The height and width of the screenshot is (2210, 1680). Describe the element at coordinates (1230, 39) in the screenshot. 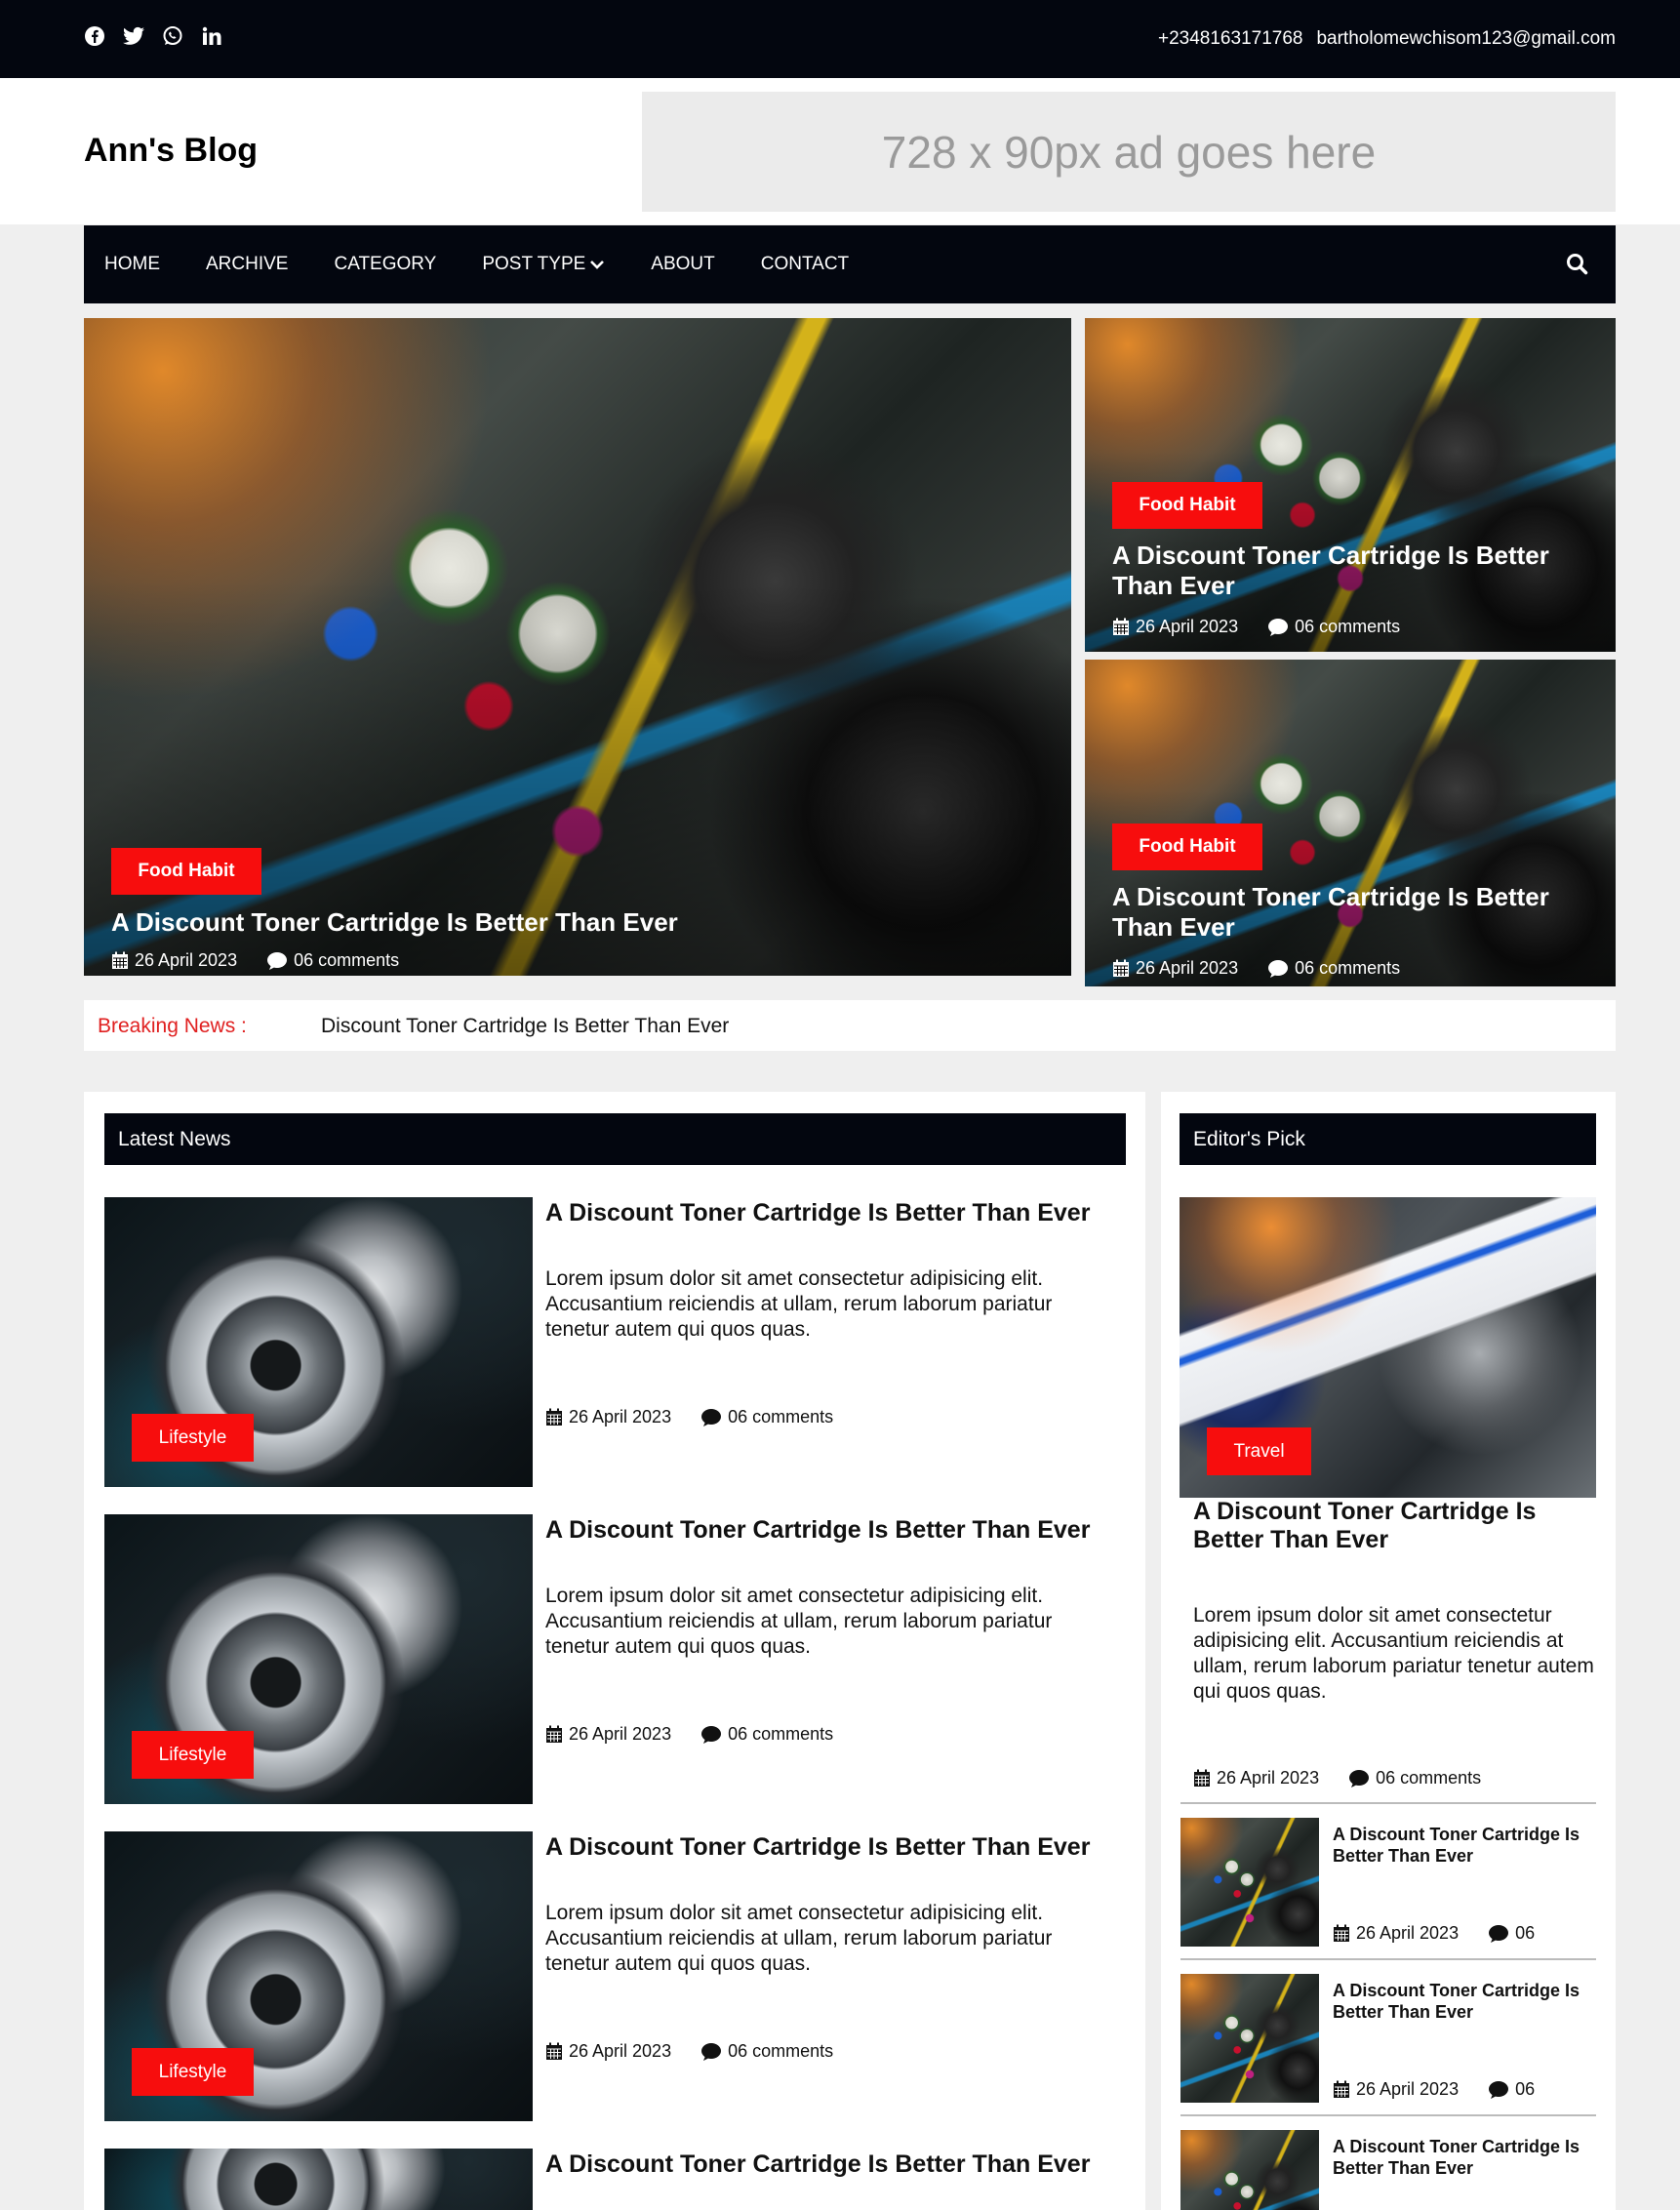

I see `phone-number: +2348163171768` at that location.